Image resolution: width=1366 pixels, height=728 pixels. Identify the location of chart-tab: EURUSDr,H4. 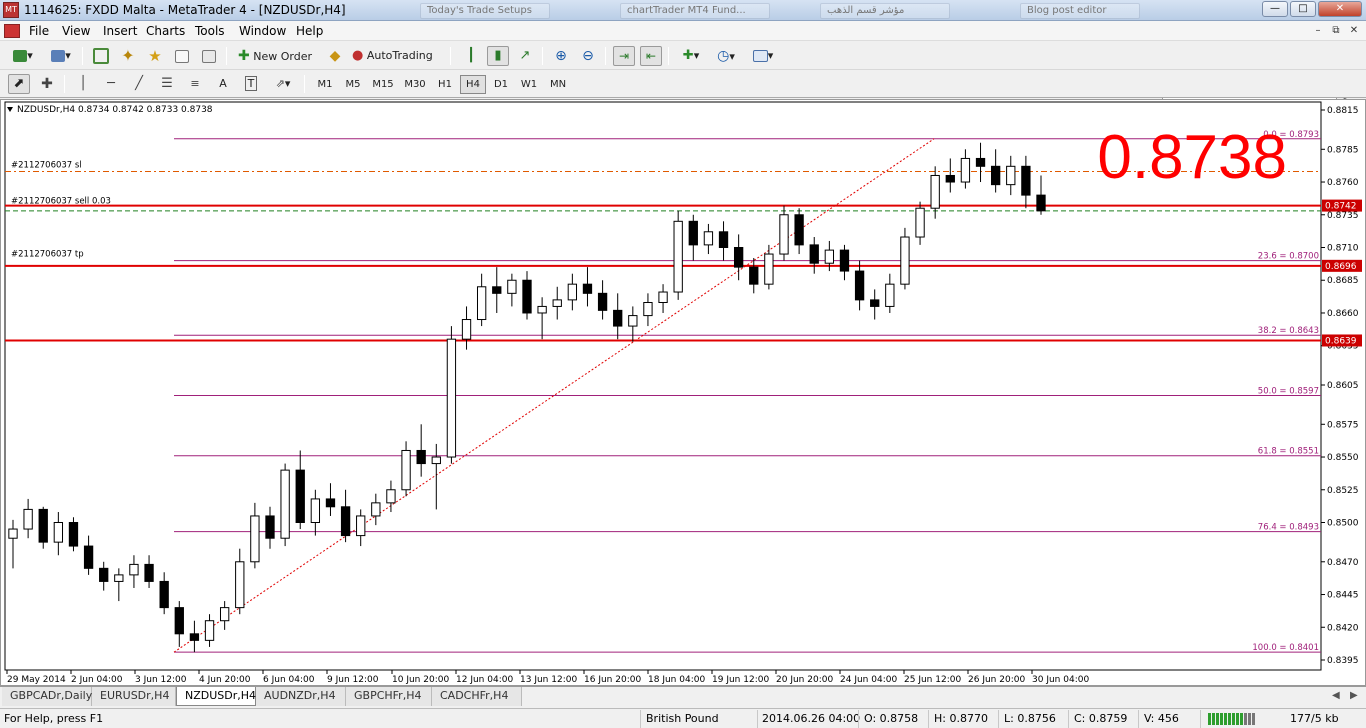
(134, 696).